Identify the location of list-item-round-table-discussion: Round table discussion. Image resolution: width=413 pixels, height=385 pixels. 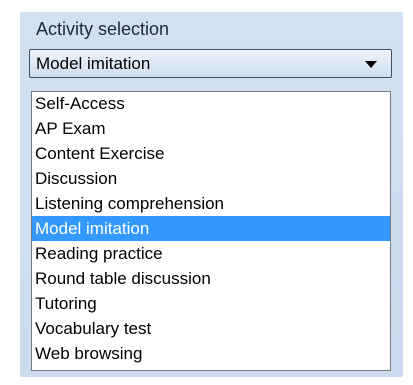
(211, 278).